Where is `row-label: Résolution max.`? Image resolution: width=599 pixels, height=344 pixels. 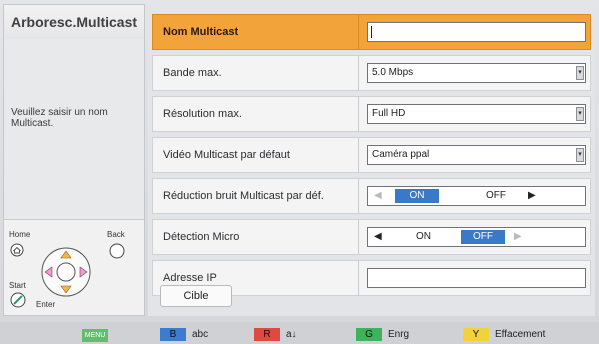
row-label: Résolution max. is located at coordinates (256, 114).